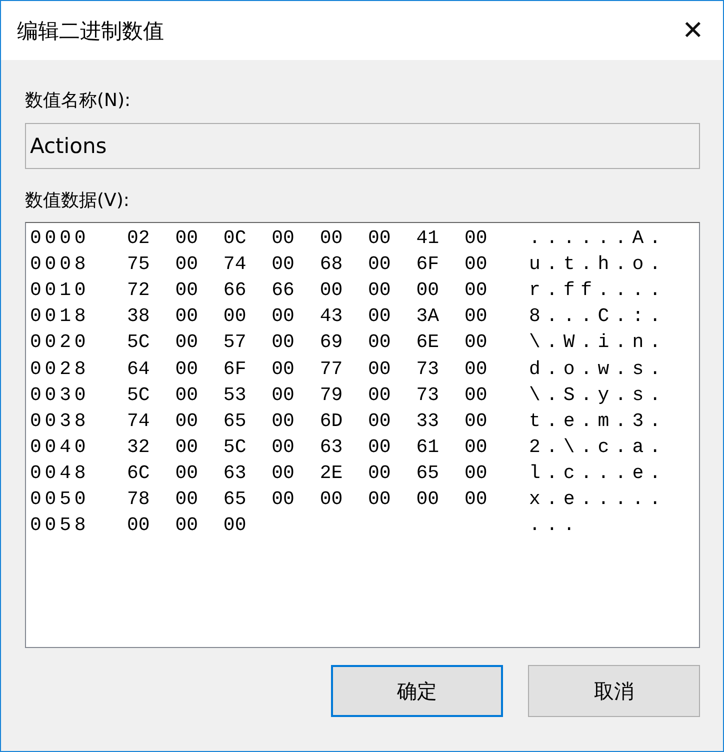  Describe the element at coordinates (307, 264) in the screenshot. I see `hex-bytes-text: 75 00 74 00 68 00 6F 00` at that location.